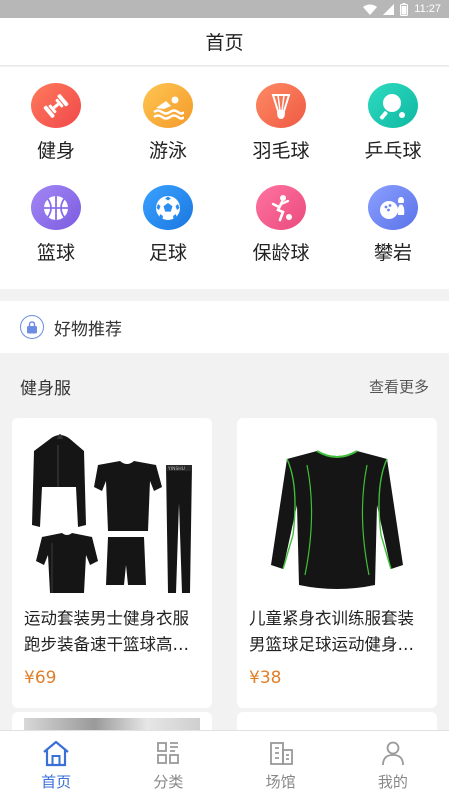 The width and height of the screenshot is (449, 800). Describe the element at coordinates (56, 105) in the screenshot. I see `dumbbell-icon` at that location.